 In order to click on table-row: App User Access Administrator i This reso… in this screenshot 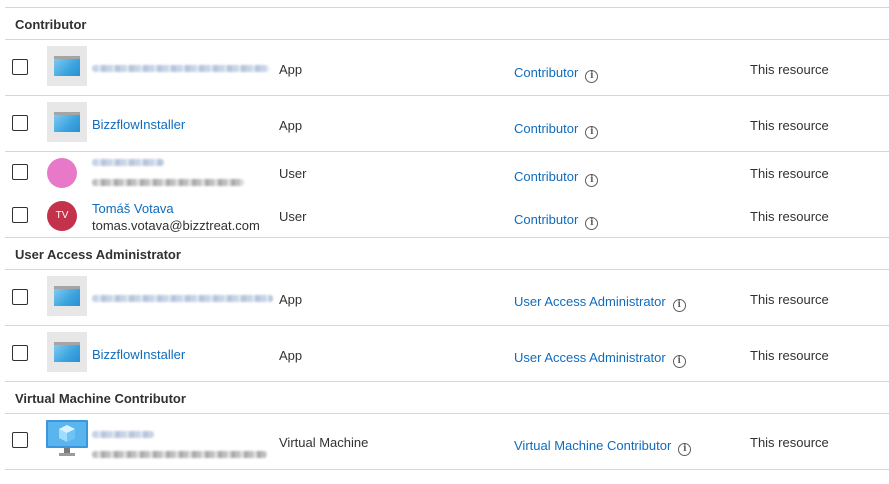, I will do `click(444, 297)`.